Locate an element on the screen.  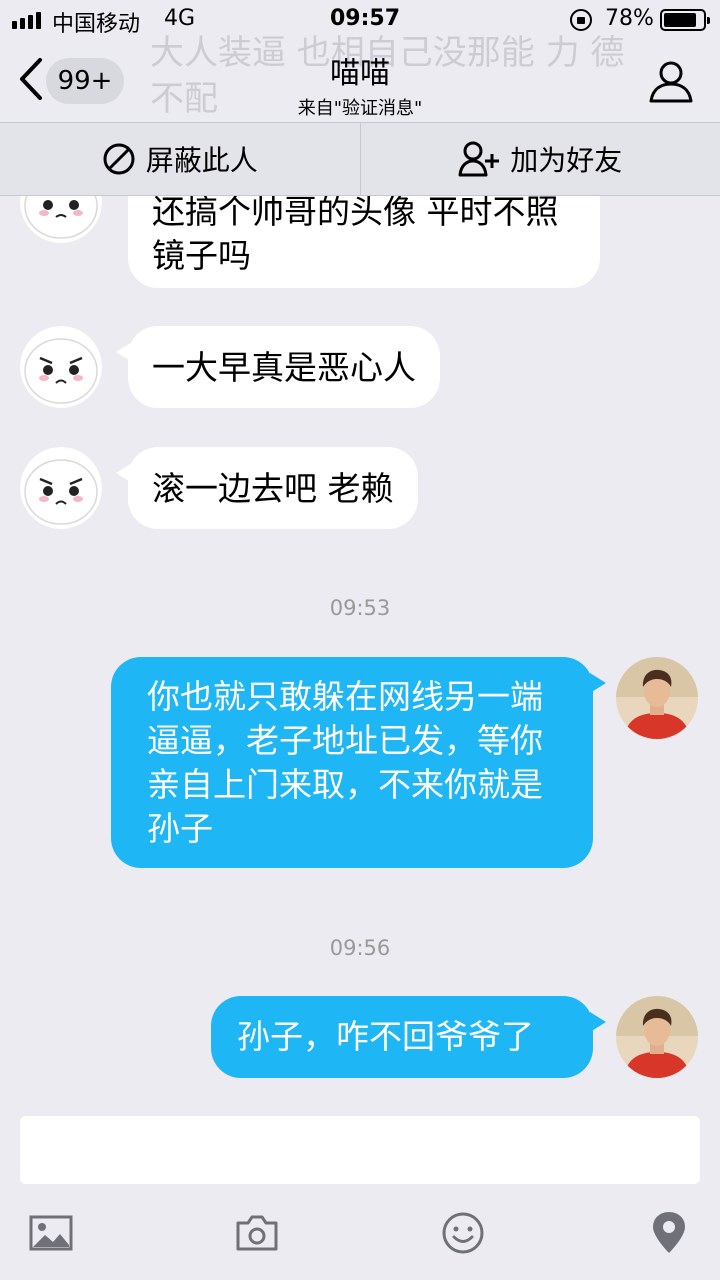
add-friend-icon is located at coordinates (479, 159).